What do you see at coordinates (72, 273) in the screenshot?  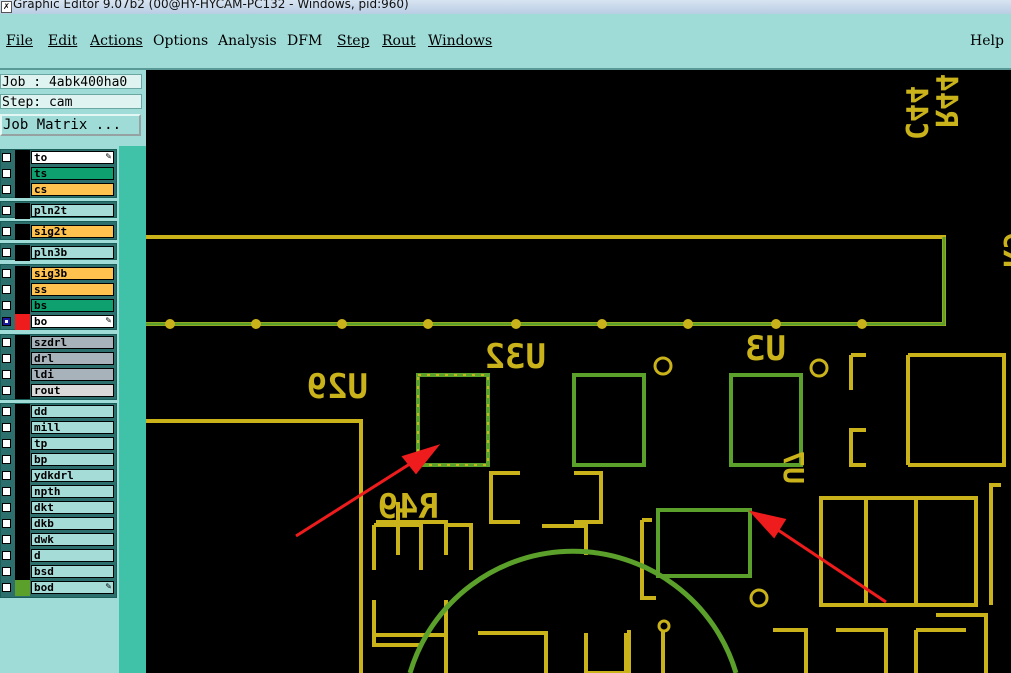 I see `layer-name: sig3b` at bounding box center [72, 273].